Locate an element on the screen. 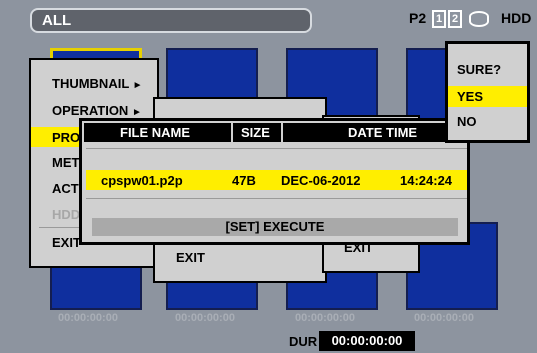  menu-item-thumbnail: THUMBNAIL ► is located at coordinates (97, 83).